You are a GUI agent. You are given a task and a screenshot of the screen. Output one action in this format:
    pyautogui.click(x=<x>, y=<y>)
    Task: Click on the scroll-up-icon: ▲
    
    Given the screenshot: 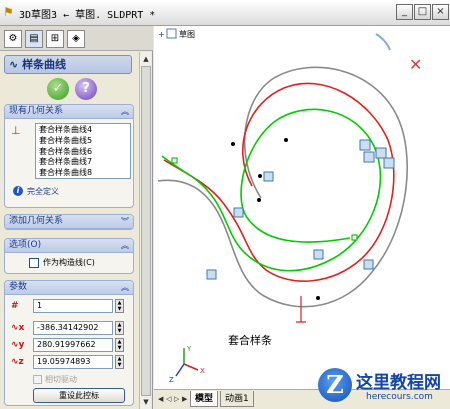 What is the action you would take?
    pyautogui.click(x=146, y=59)
    